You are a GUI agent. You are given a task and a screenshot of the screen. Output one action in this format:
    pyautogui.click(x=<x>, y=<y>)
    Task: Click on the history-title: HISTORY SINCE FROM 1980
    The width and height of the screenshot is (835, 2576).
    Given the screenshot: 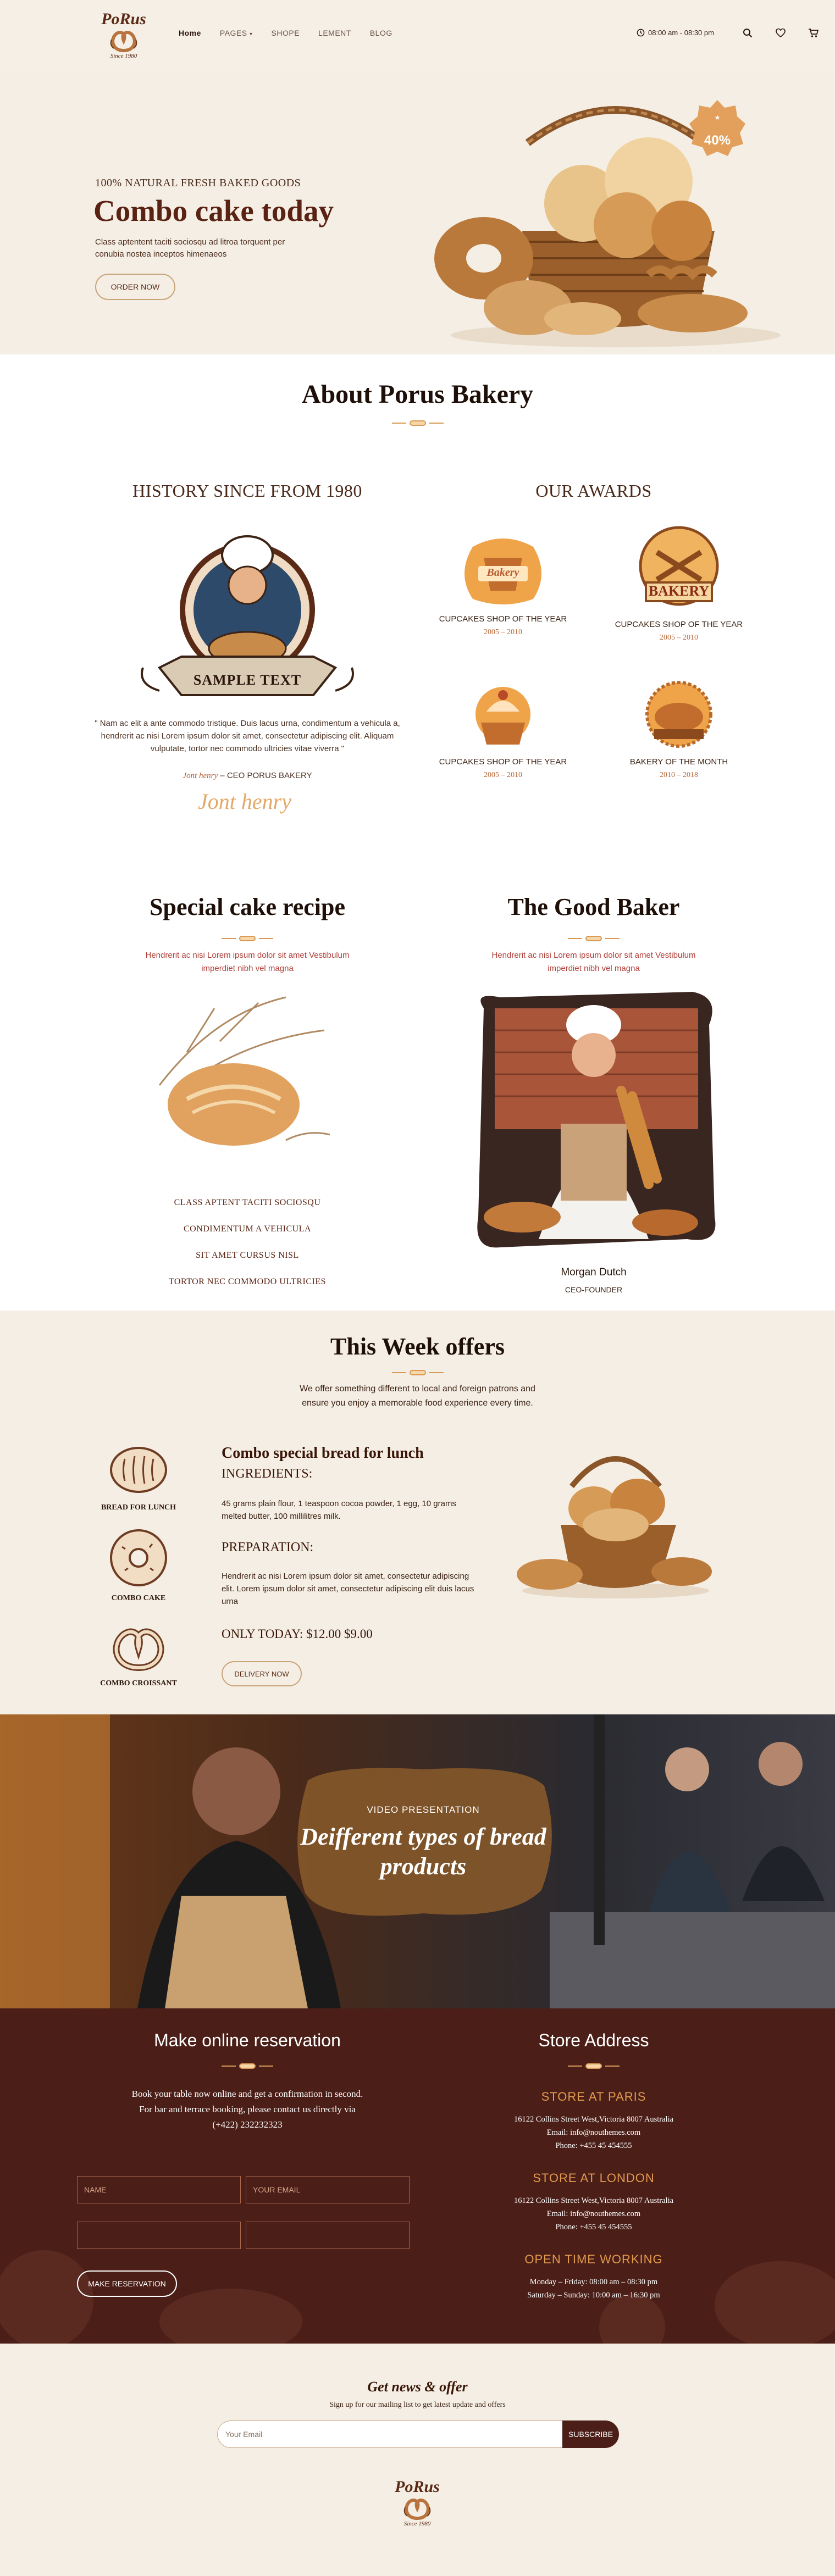 What is the action you would take?
    pyautogui.click(x=247, y=491)
    